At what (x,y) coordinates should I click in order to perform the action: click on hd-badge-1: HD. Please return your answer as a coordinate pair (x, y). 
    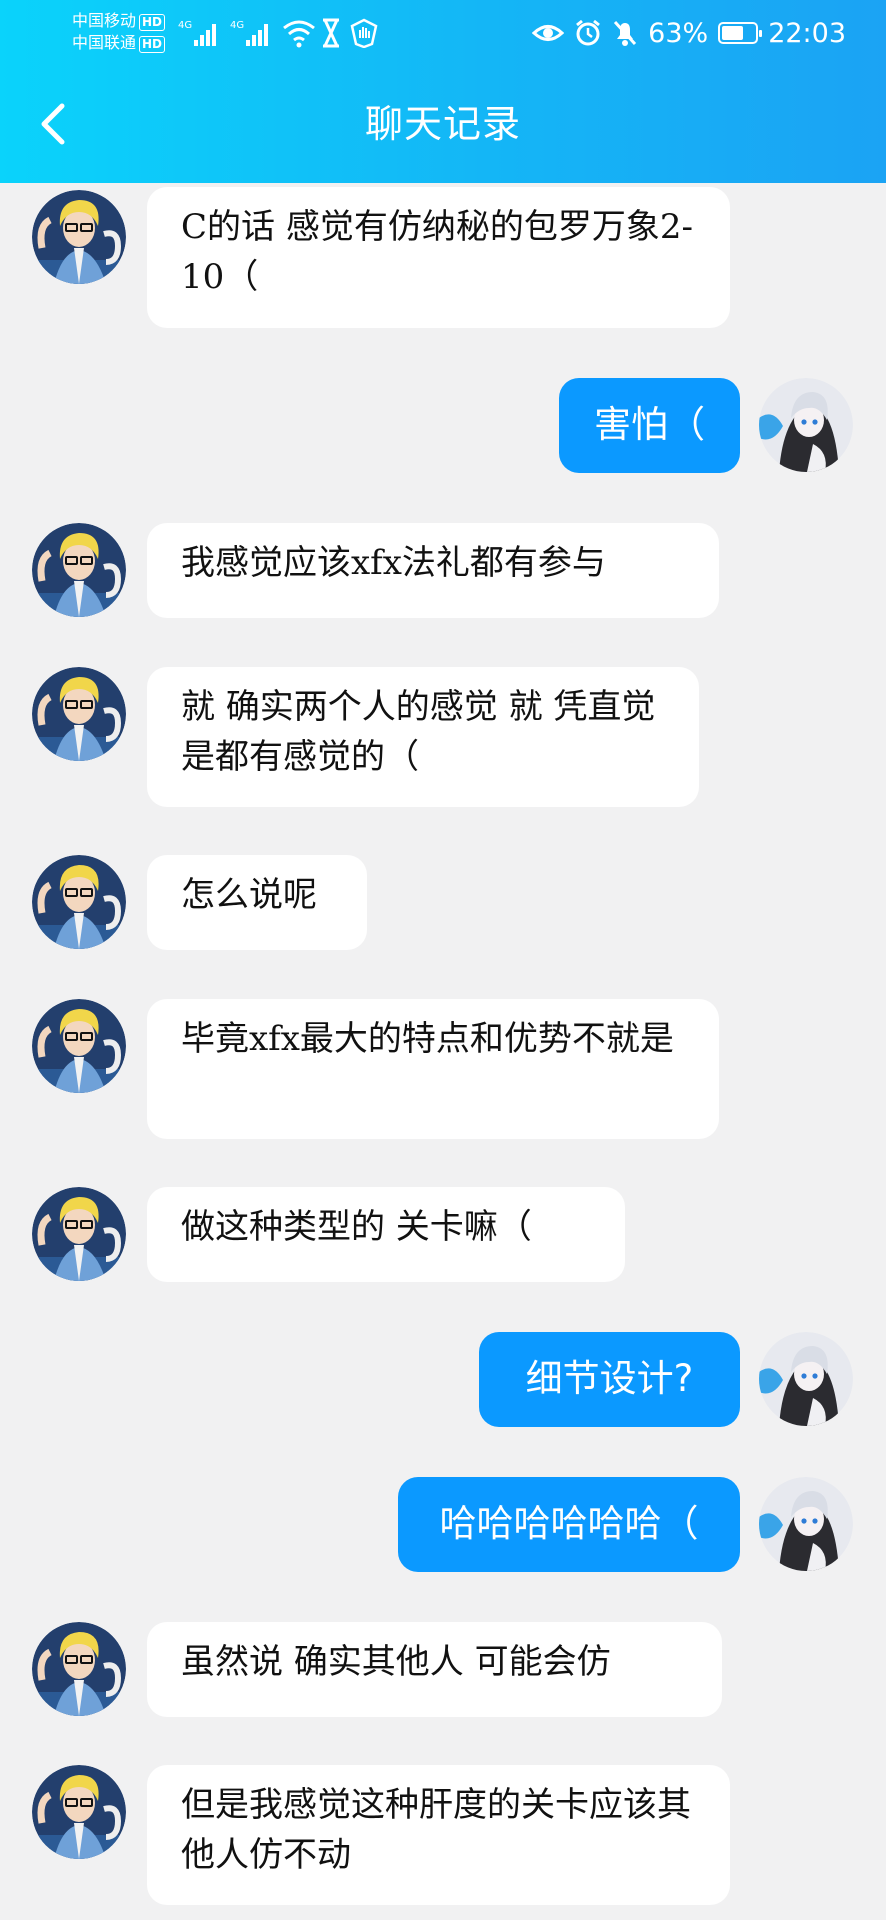
    Looking at the image, I should click on (152, 22).